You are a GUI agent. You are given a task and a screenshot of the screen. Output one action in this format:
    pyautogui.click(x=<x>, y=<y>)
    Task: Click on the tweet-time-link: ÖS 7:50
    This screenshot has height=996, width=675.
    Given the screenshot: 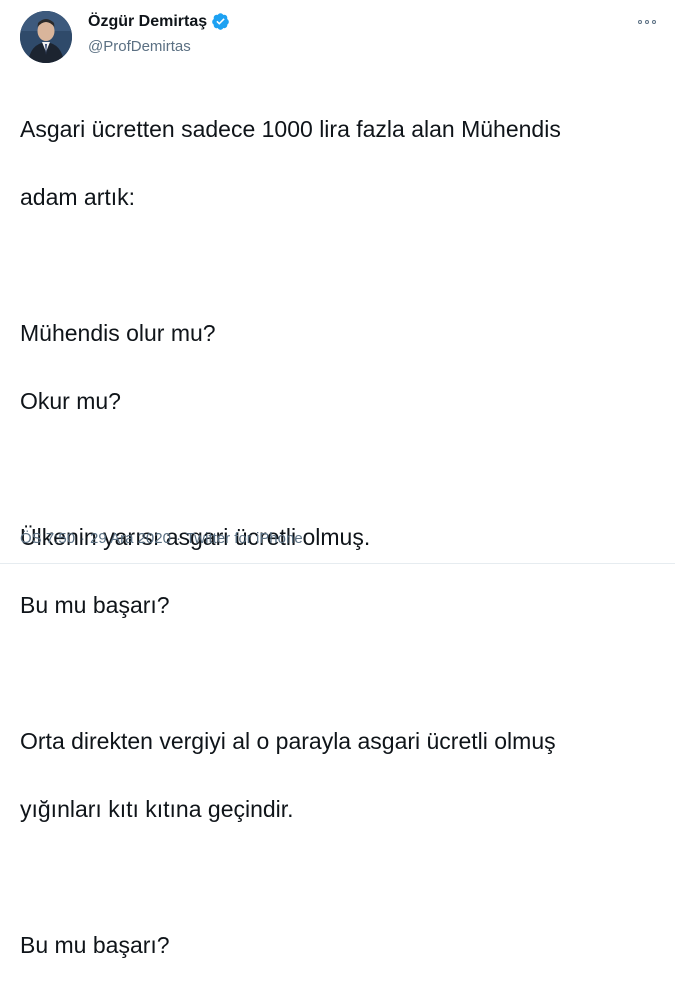 What is the action you would take?
    pyautogui.click(x=47, y=538)
    